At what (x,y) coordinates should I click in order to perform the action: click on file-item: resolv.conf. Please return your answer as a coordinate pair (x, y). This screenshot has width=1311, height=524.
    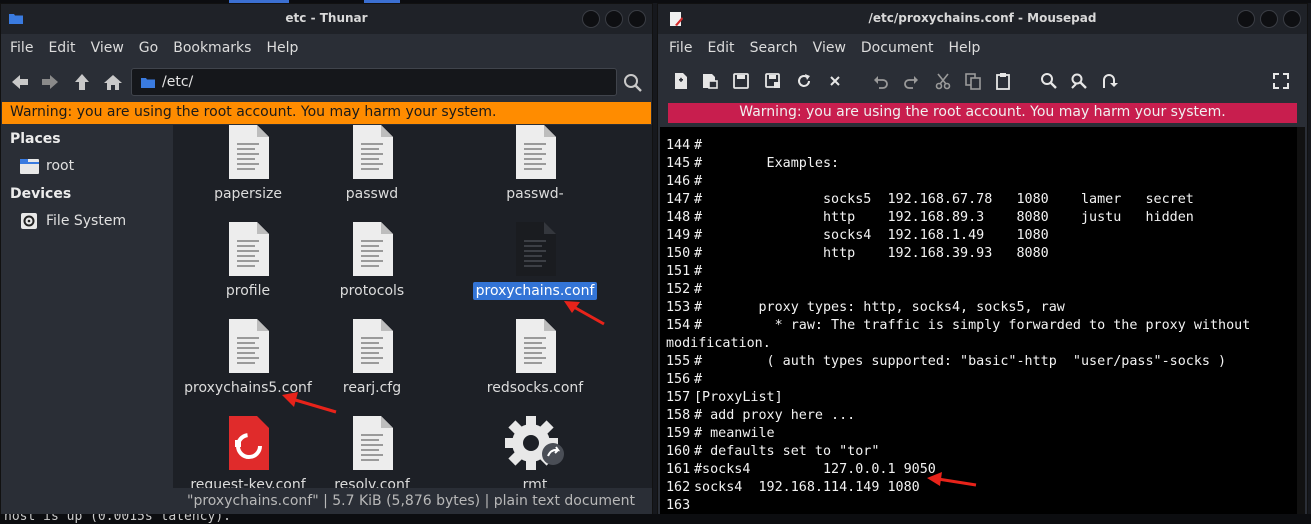
    Looking at the image, I should click on (372, 452).